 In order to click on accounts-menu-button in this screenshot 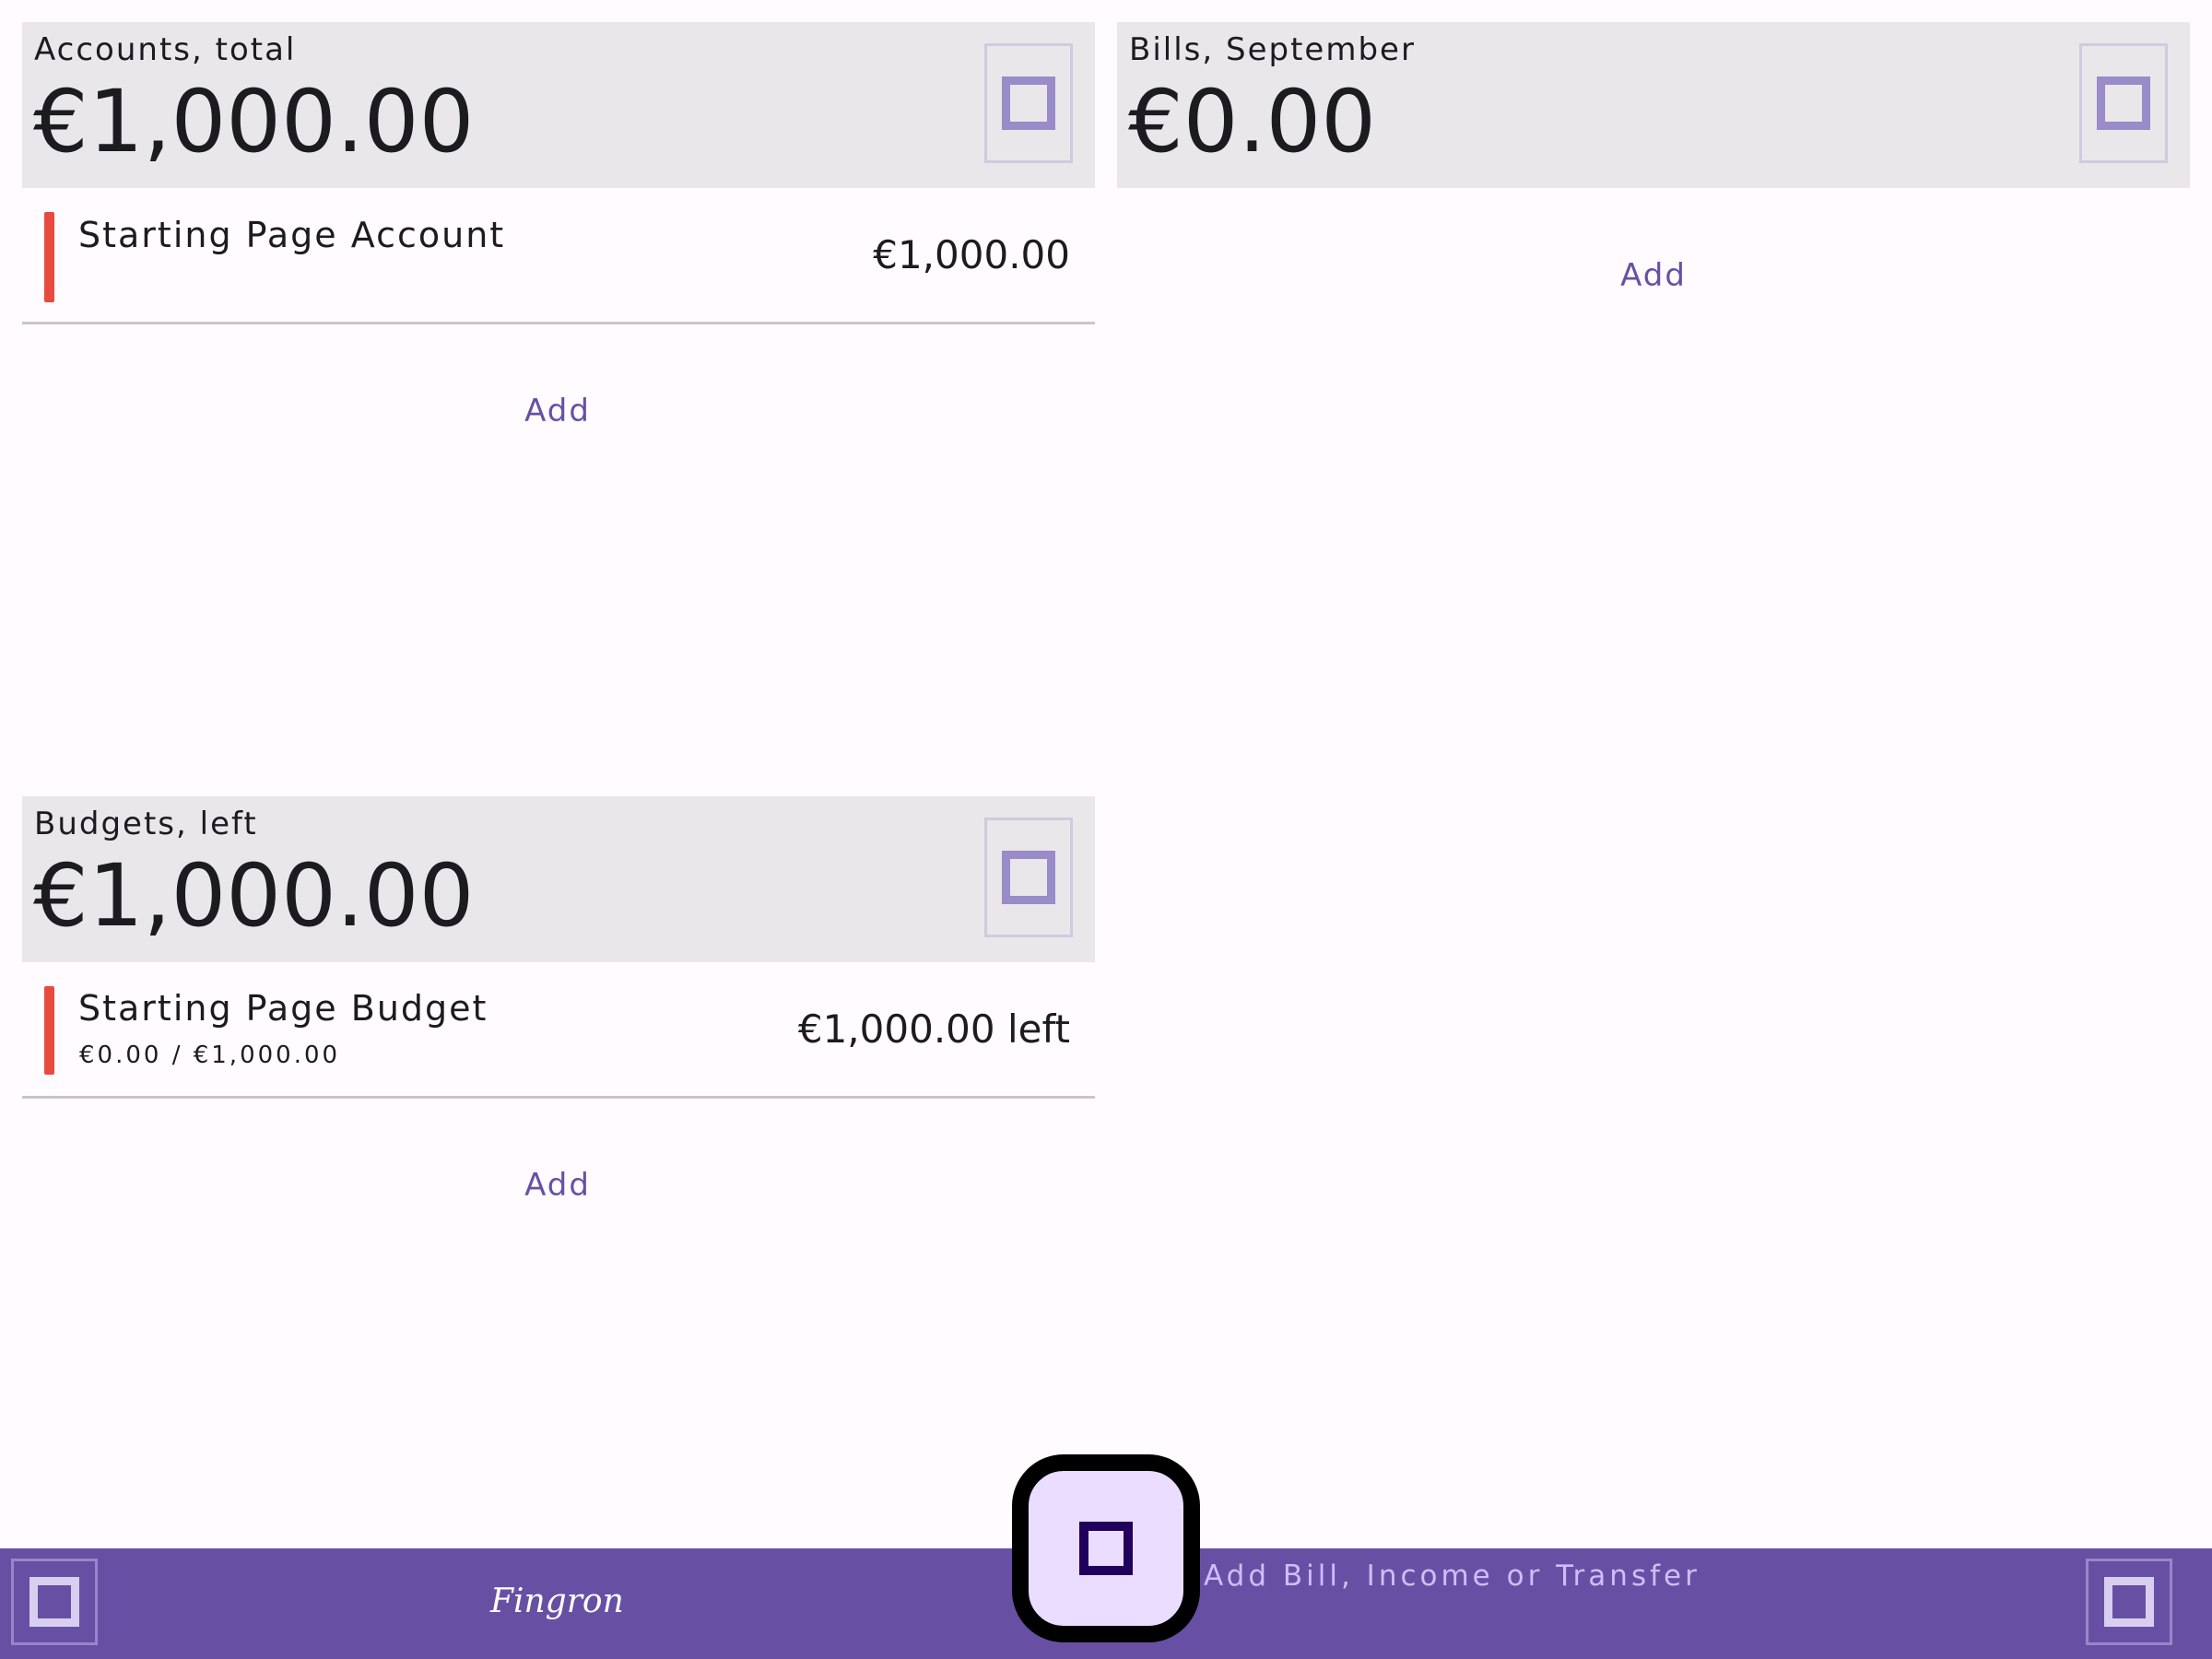, I will do `click(1028, 103)`.